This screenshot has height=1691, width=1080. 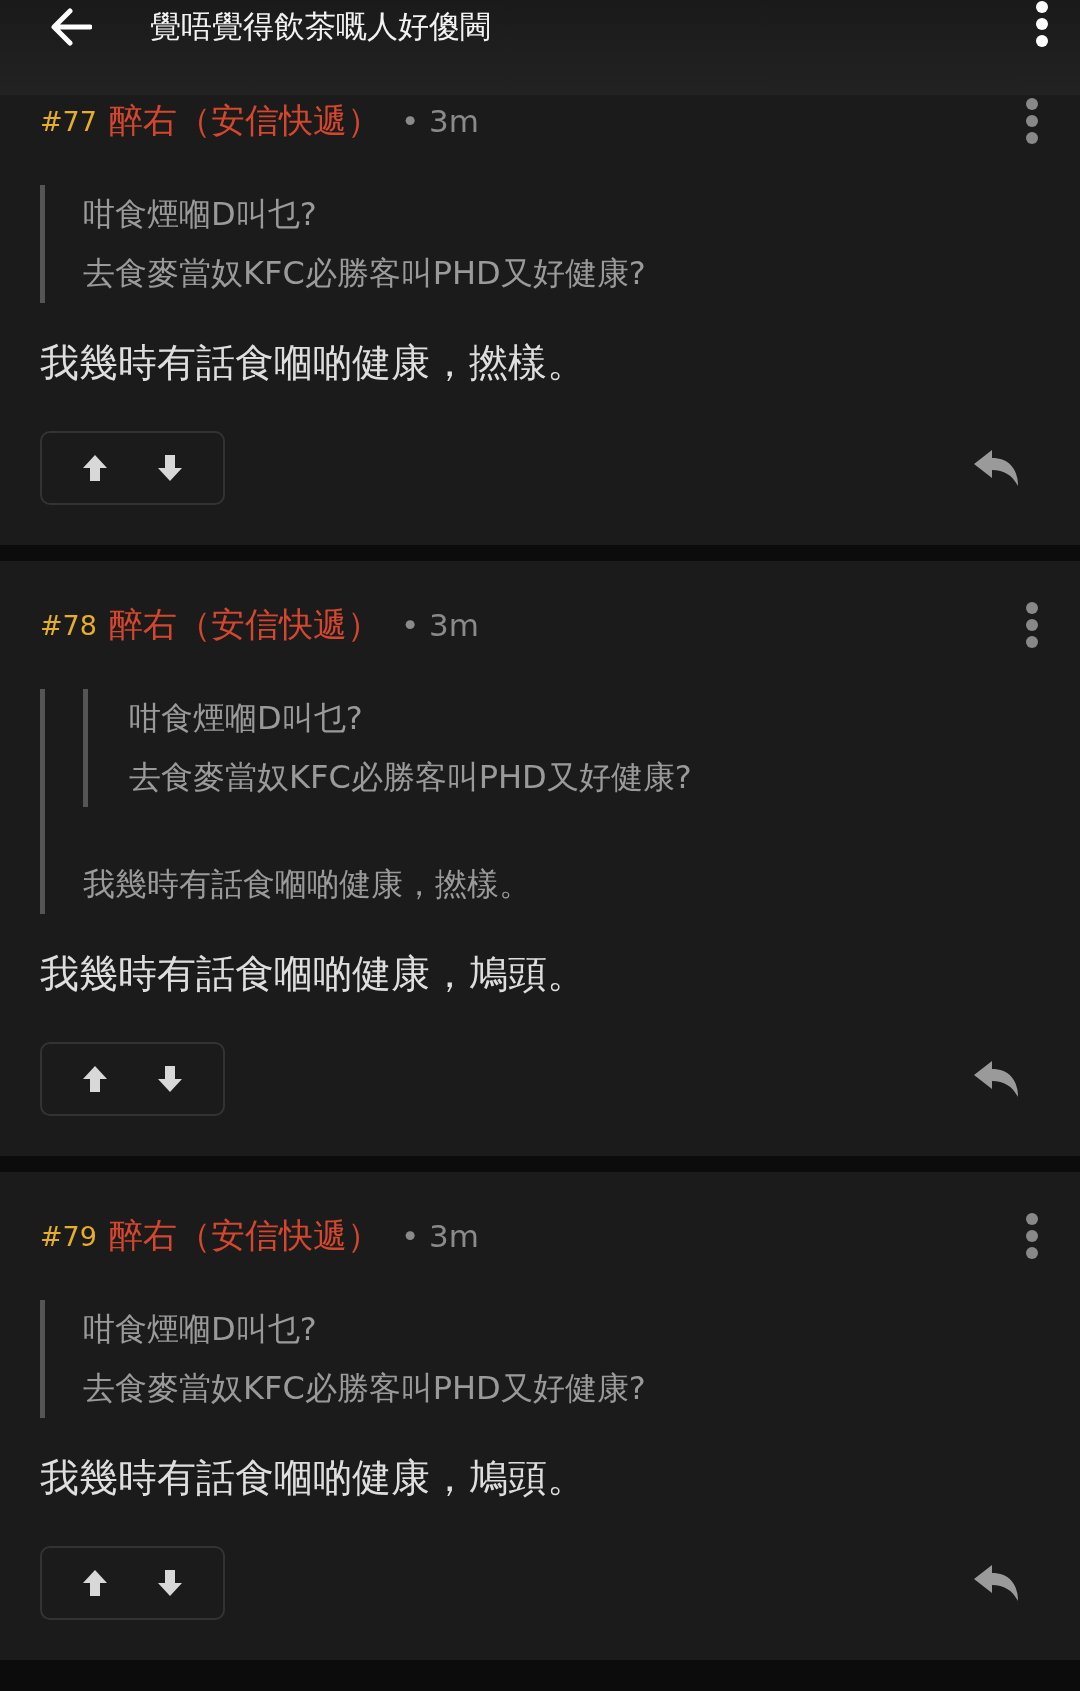 I want to click on back-arrow-icon, so click(x=71, y=26).